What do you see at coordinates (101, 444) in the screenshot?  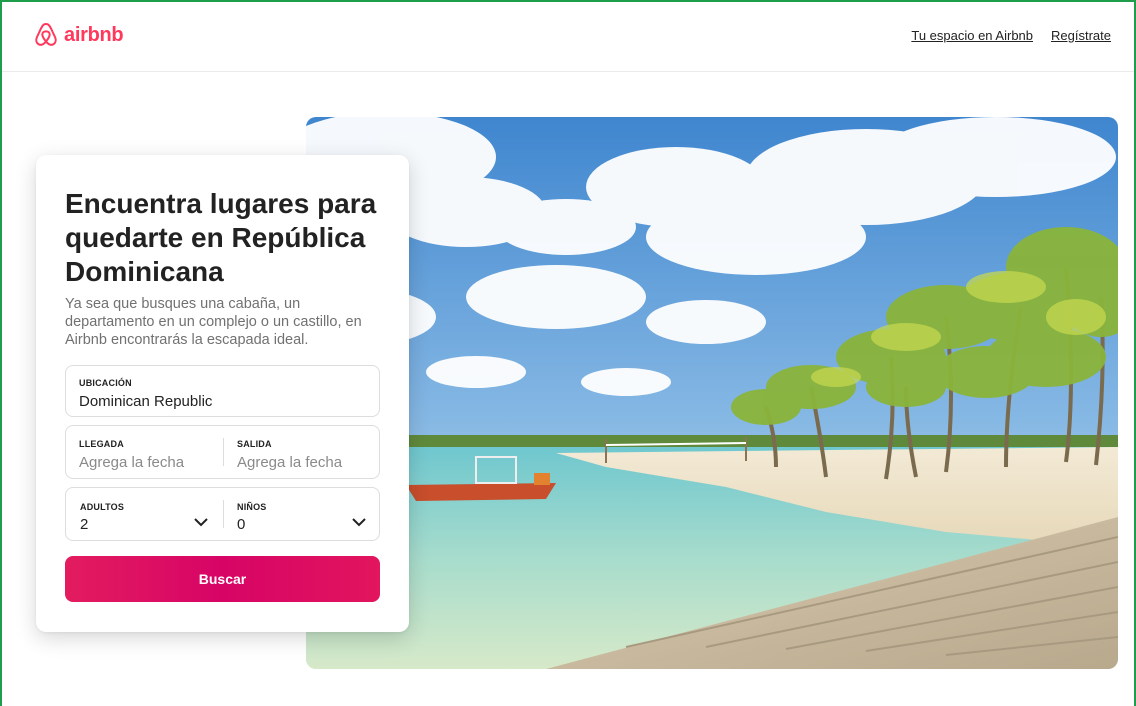 I see `checkin-label: LLEGADA` at bounding box center [101, 444].